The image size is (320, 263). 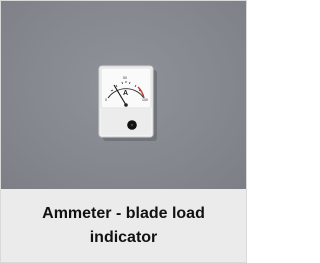 What do you see at coordinates (145, 100) in the screenshot?
I see `svg-text: 100` at bounding box center [145, 100].